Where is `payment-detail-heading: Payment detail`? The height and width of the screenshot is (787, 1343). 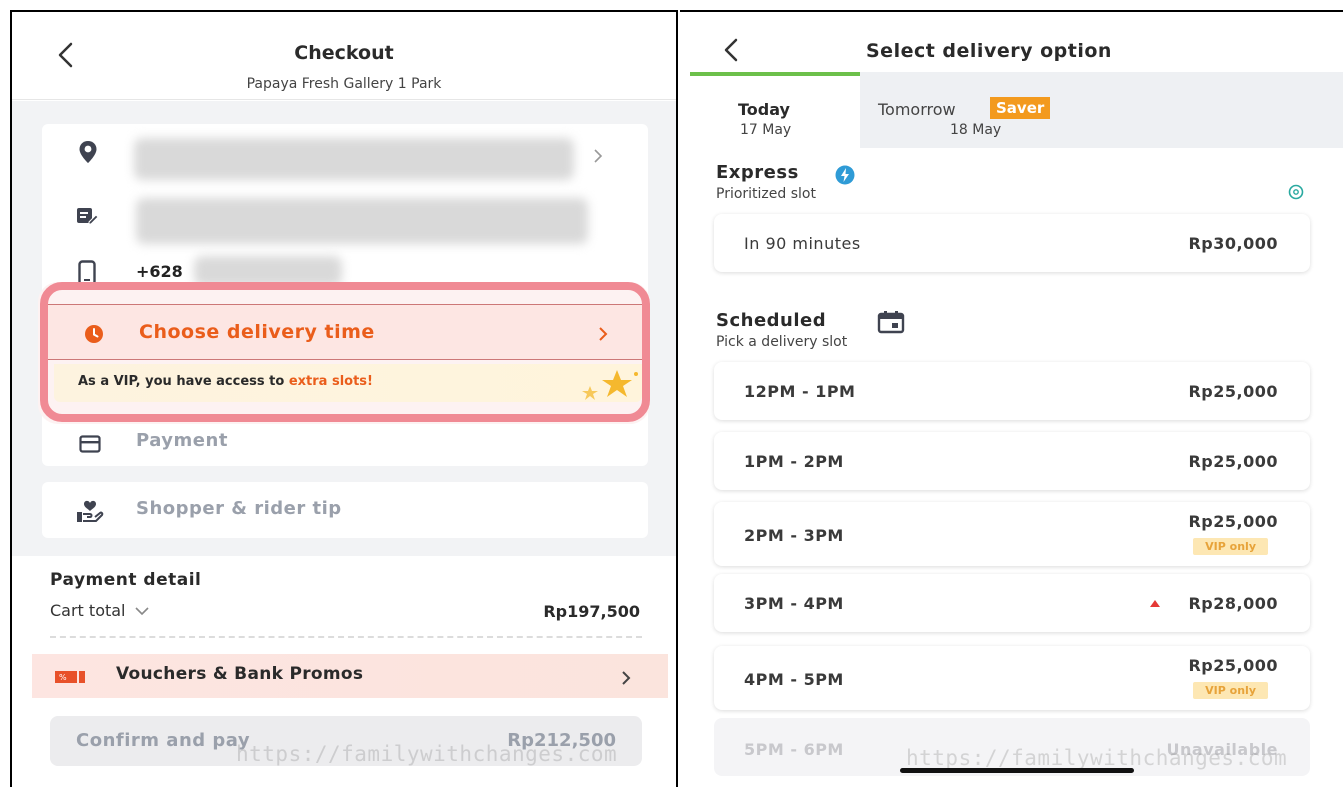 payment-detail-heading: Payment detail is located at coordinates (126, 580).